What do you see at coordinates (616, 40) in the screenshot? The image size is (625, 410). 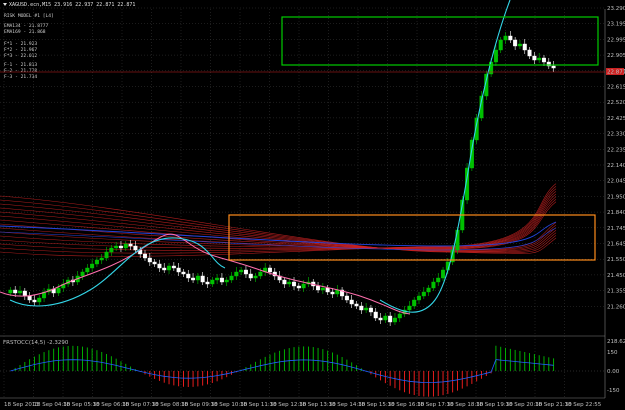 I see `price-tick-label: 22.995` at bounding box center [616, 40].